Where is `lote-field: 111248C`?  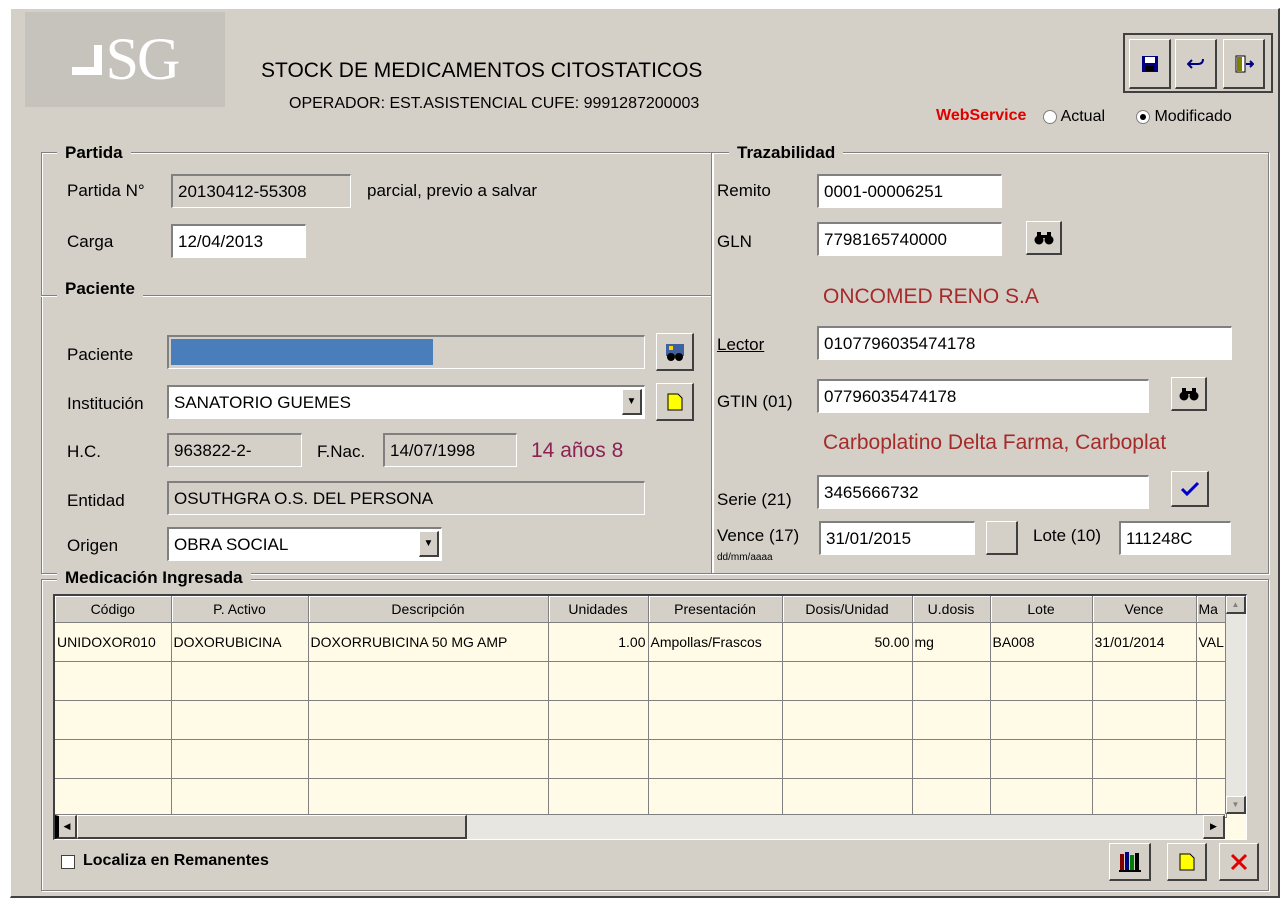 lote-field: 111248C is located at coordinates (1175, 538).